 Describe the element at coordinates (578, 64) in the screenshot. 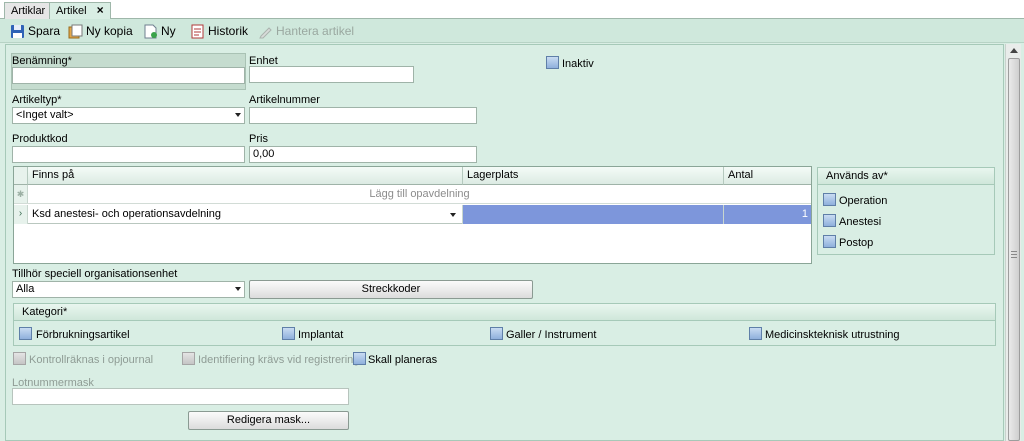

I see `inactive-label: Inaktiv` at that location.